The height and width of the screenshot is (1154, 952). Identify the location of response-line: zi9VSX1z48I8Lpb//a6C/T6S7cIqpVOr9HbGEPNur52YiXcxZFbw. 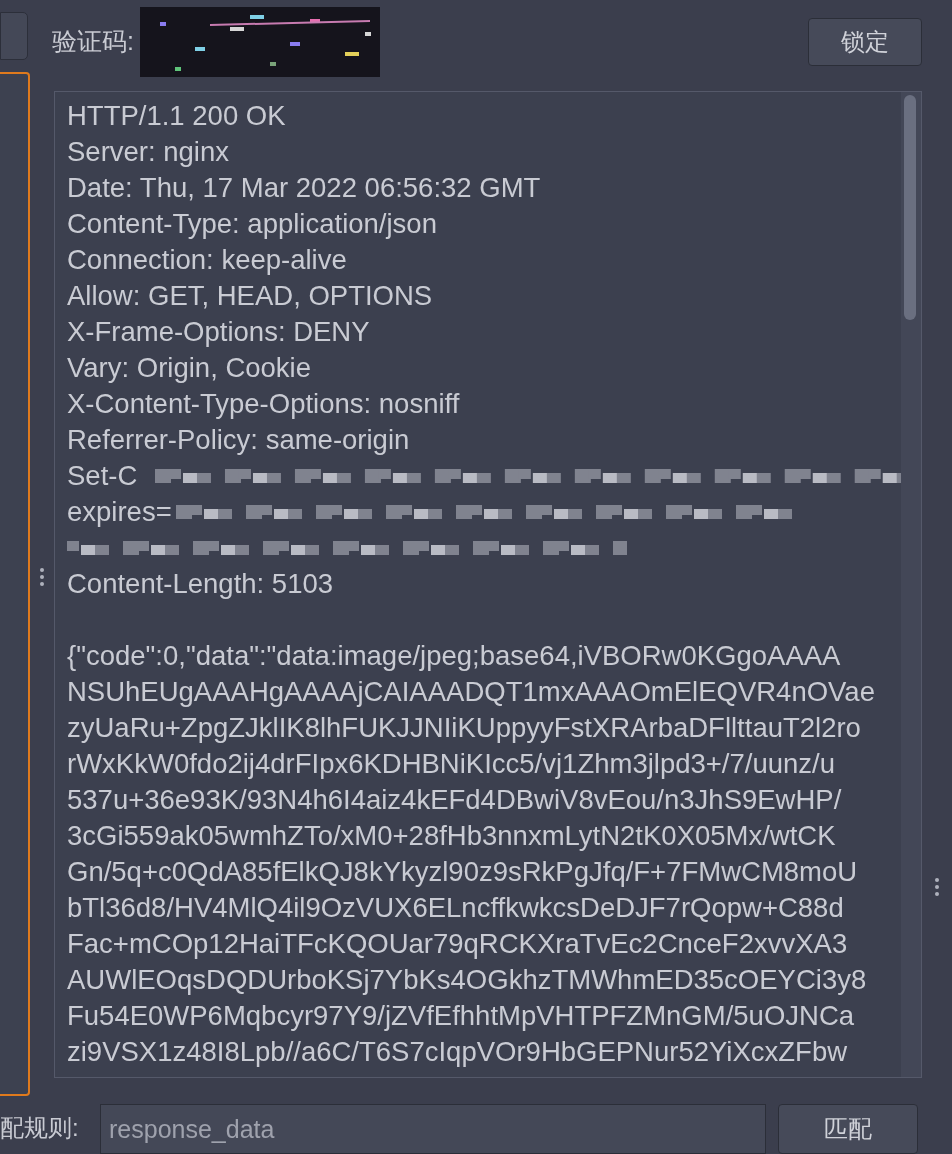
(457, 1052).